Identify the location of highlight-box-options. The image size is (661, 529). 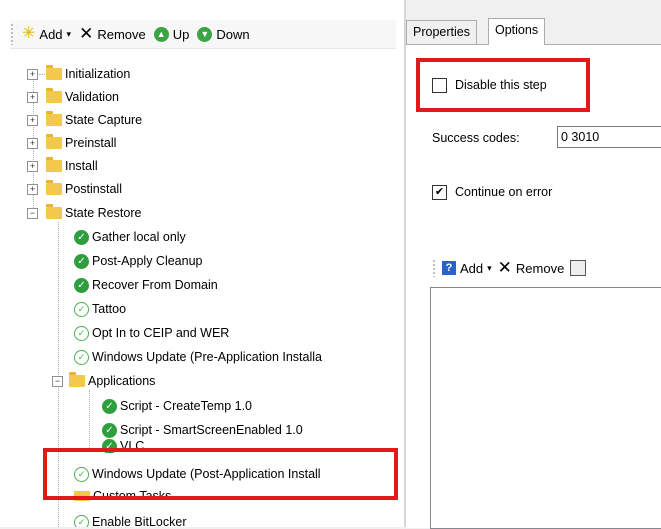
(503, 85).